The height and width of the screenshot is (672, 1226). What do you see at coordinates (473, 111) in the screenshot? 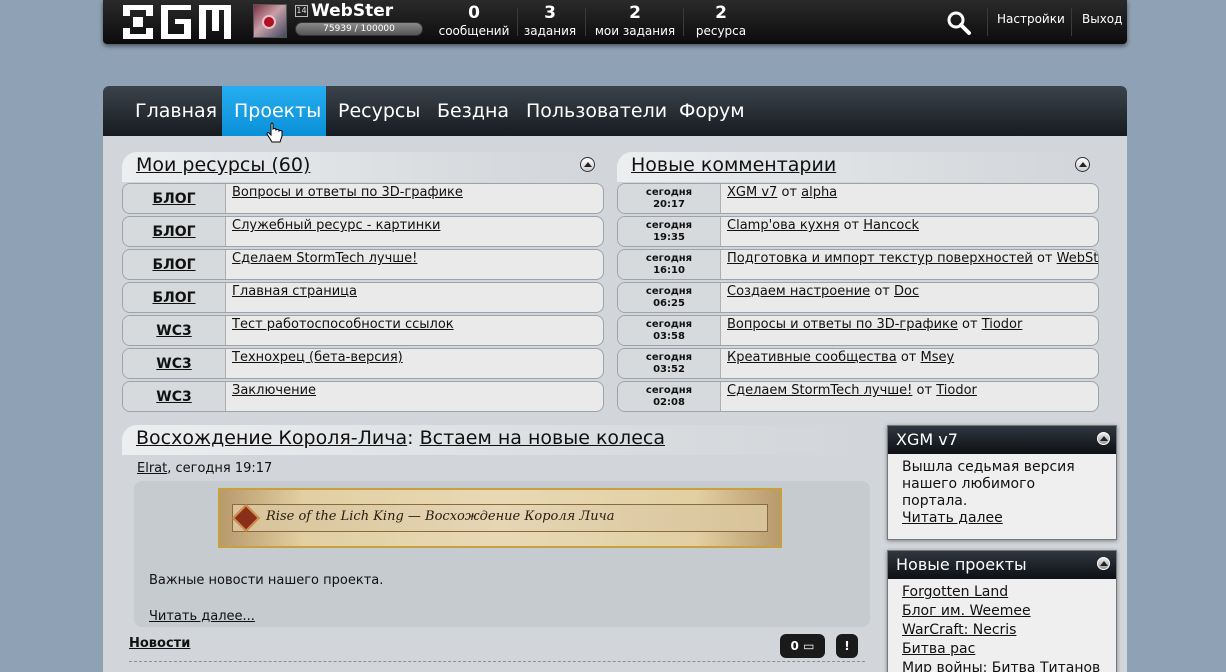
I see `nav-abyss: Бездна` at bounding box center [473, 111].